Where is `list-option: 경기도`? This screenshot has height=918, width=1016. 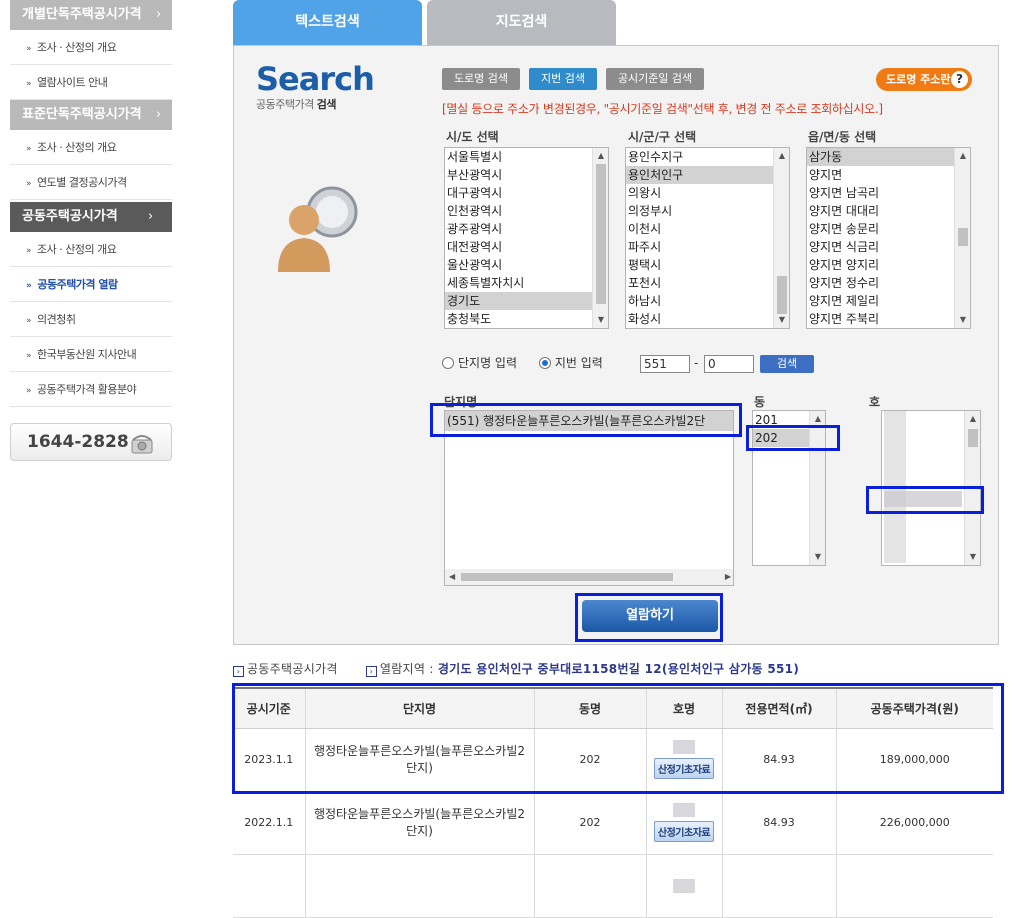 list-option: 경기도 is located at coordinates (518, 301).